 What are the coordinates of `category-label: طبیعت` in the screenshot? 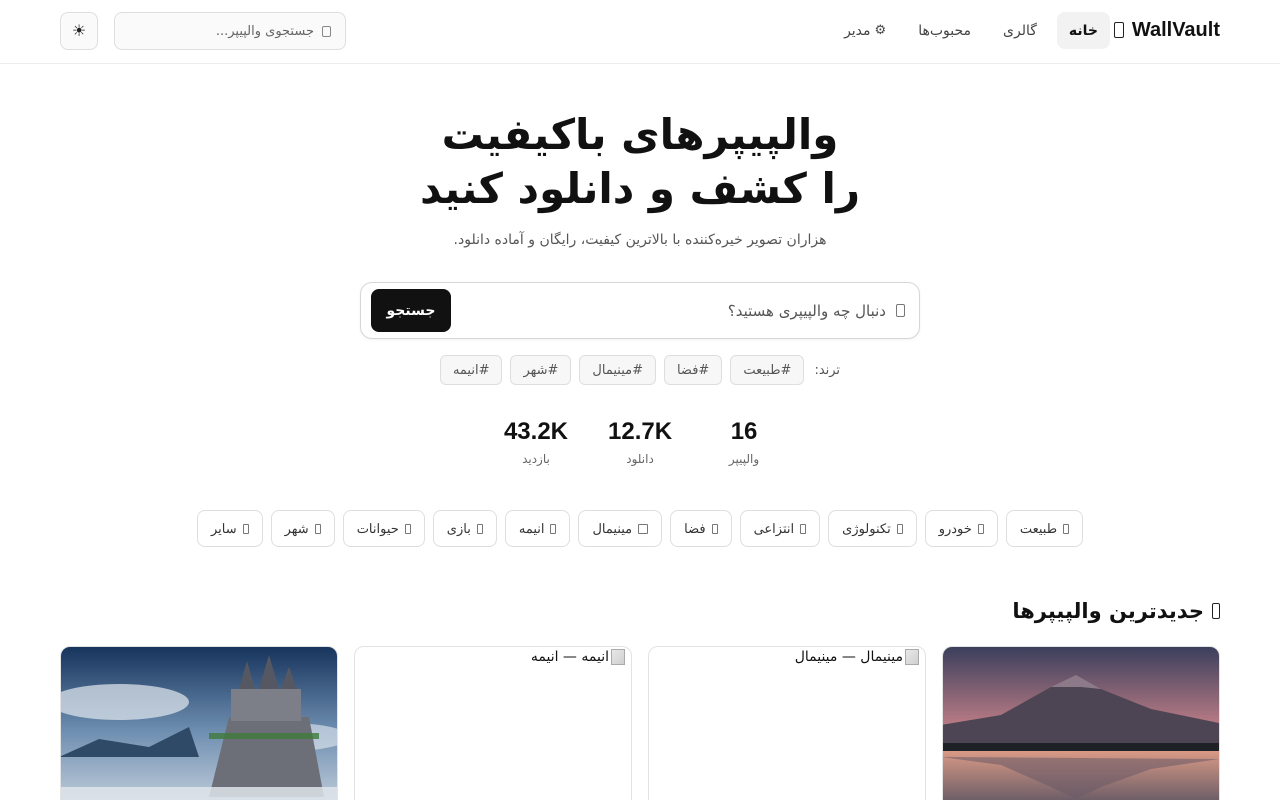 It's located at (1038, 528).